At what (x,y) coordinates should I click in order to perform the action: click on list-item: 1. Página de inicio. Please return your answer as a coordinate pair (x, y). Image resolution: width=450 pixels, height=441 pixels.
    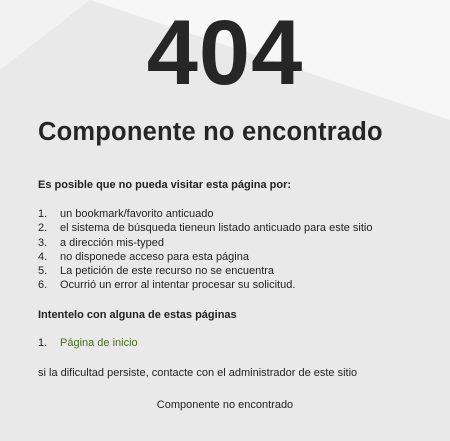
    Looking at the image, I should click on (88, 343).